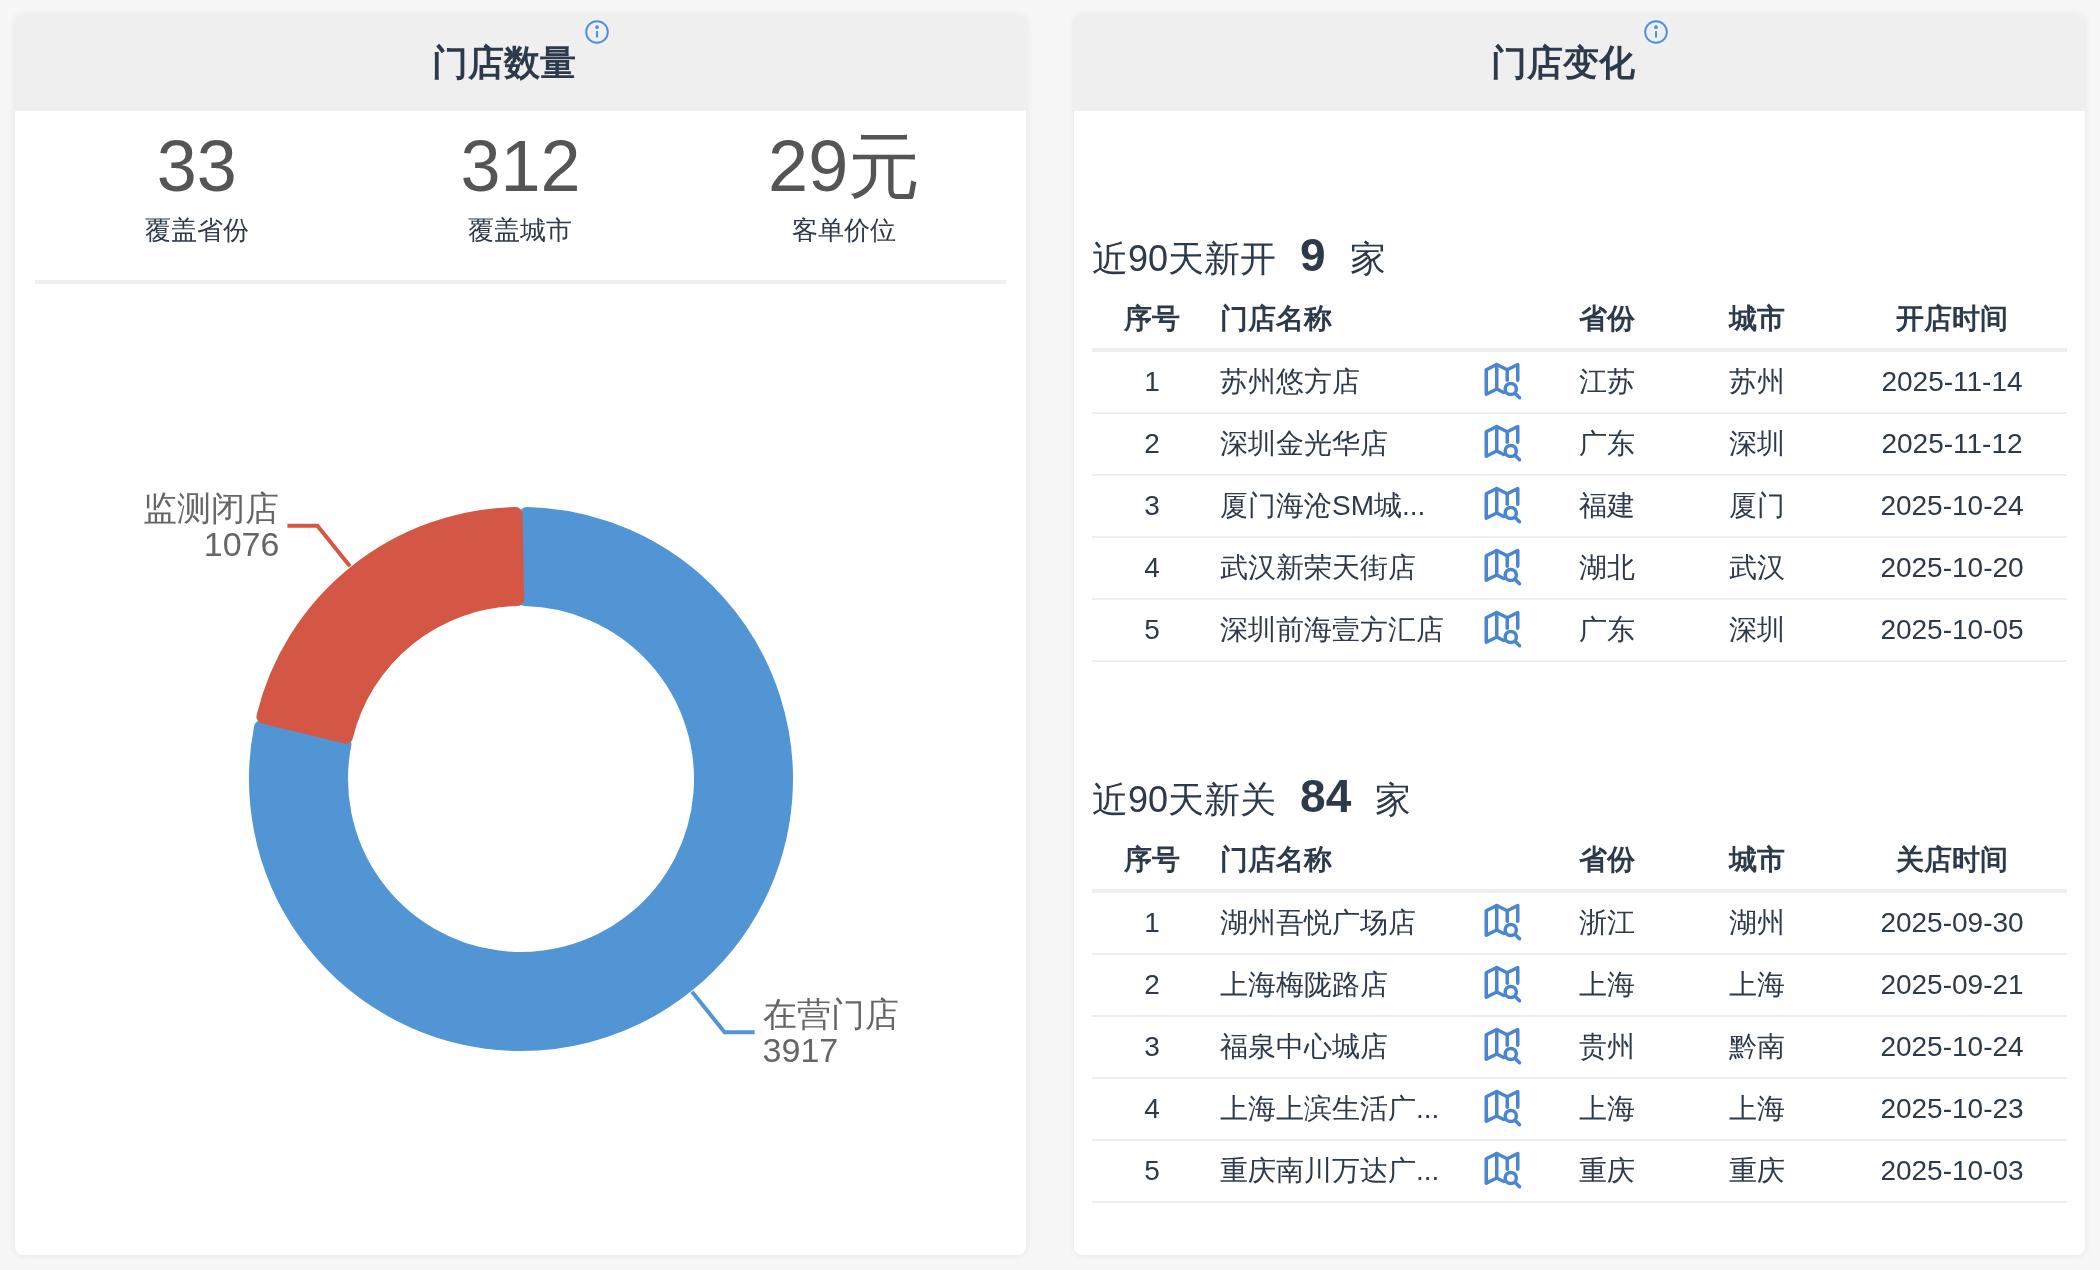  Describe the element at coordinates (1607, 568) in the screenshot. I see `table-cell-text: 湖北` at that location.